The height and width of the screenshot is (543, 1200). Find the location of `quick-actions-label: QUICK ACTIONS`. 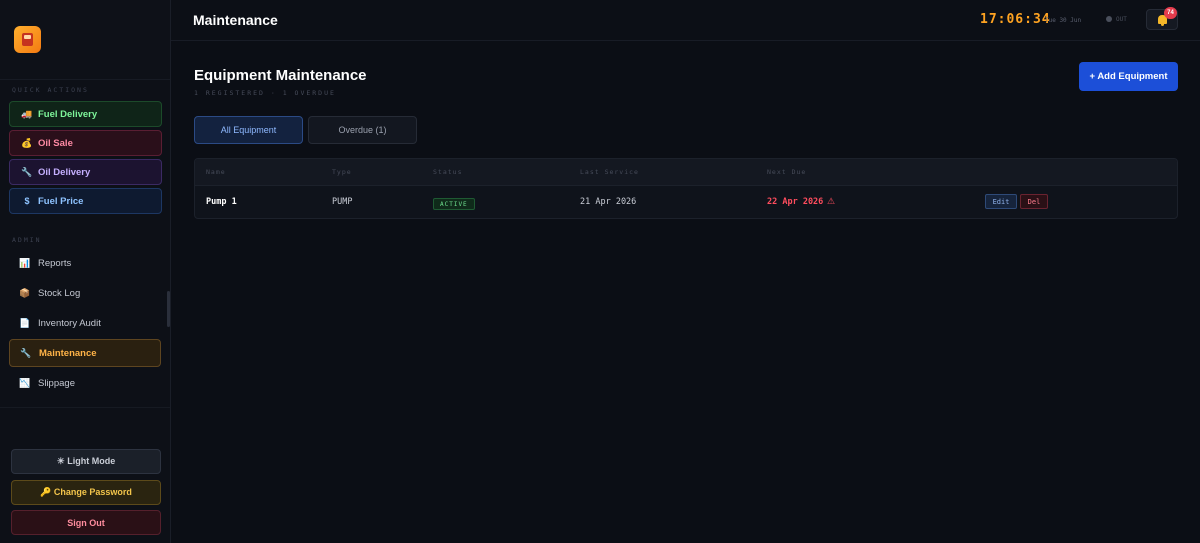

quick-actions-label: QUICK ACTIONS is located at coordinates (50, 90).